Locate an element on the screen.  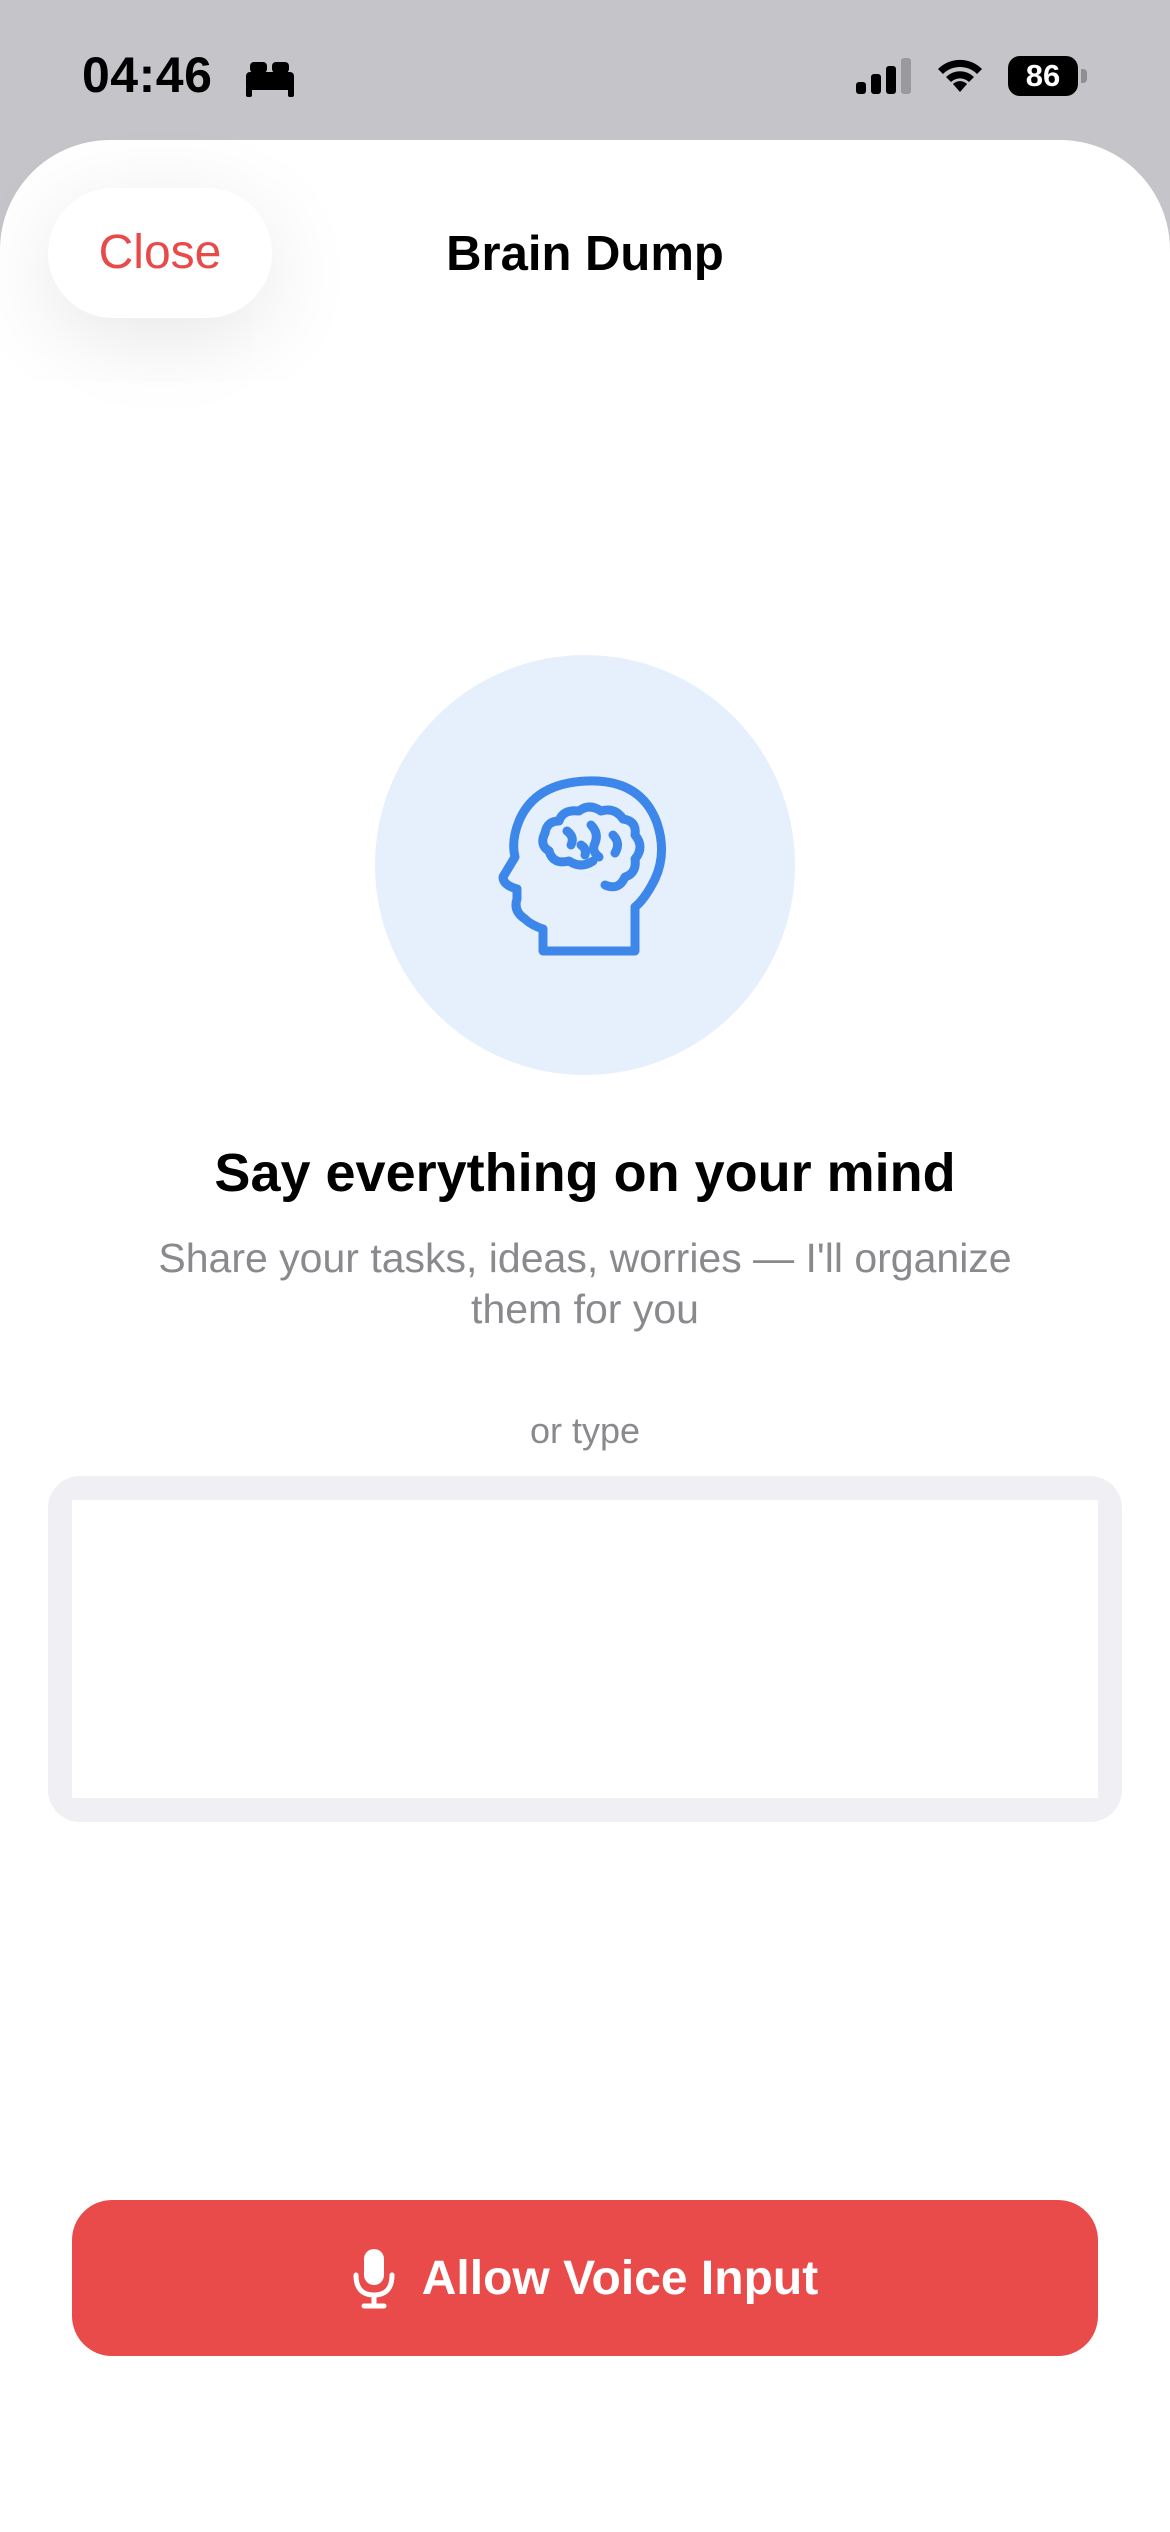
signal-icon is located at coordinates (883, 76).